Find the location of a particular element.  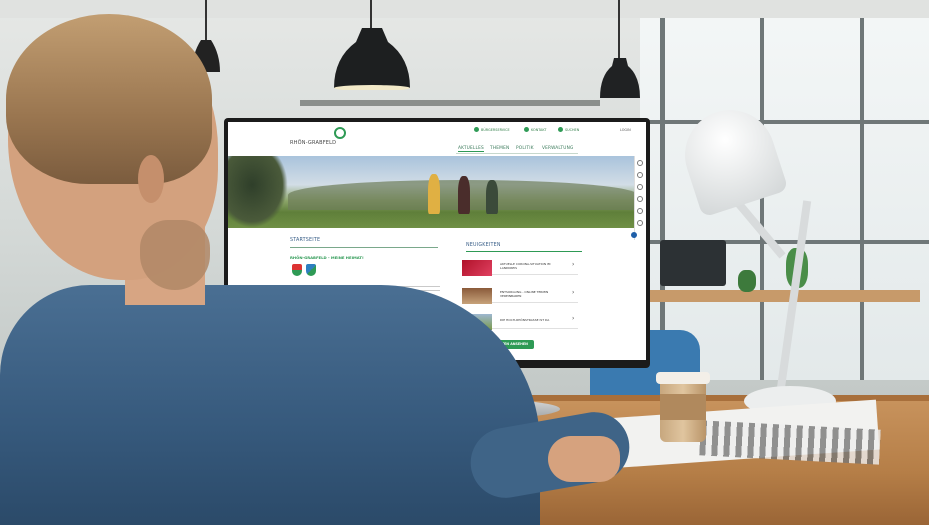

page-title: STARTSEITE is located at coordinates (305, 240).